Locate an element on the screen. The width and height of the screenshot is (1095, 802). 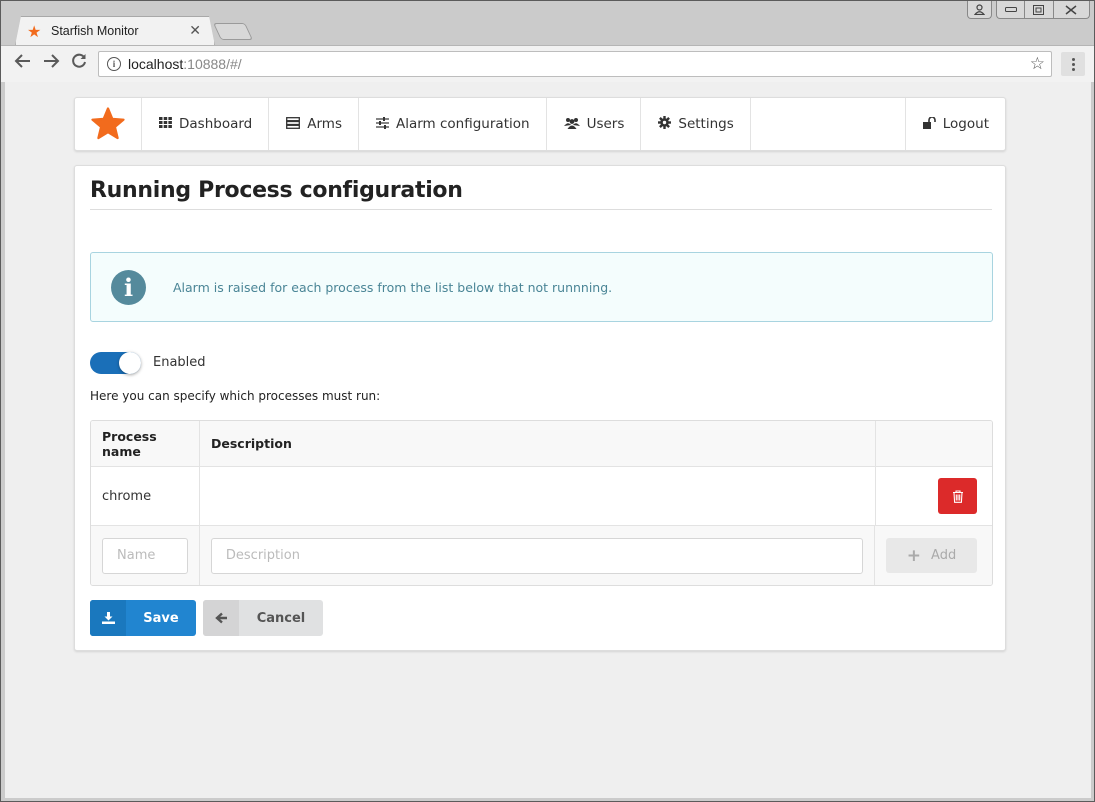
nav-alarm-configuration: Alarm configuration is located at coordinates (453, 124).